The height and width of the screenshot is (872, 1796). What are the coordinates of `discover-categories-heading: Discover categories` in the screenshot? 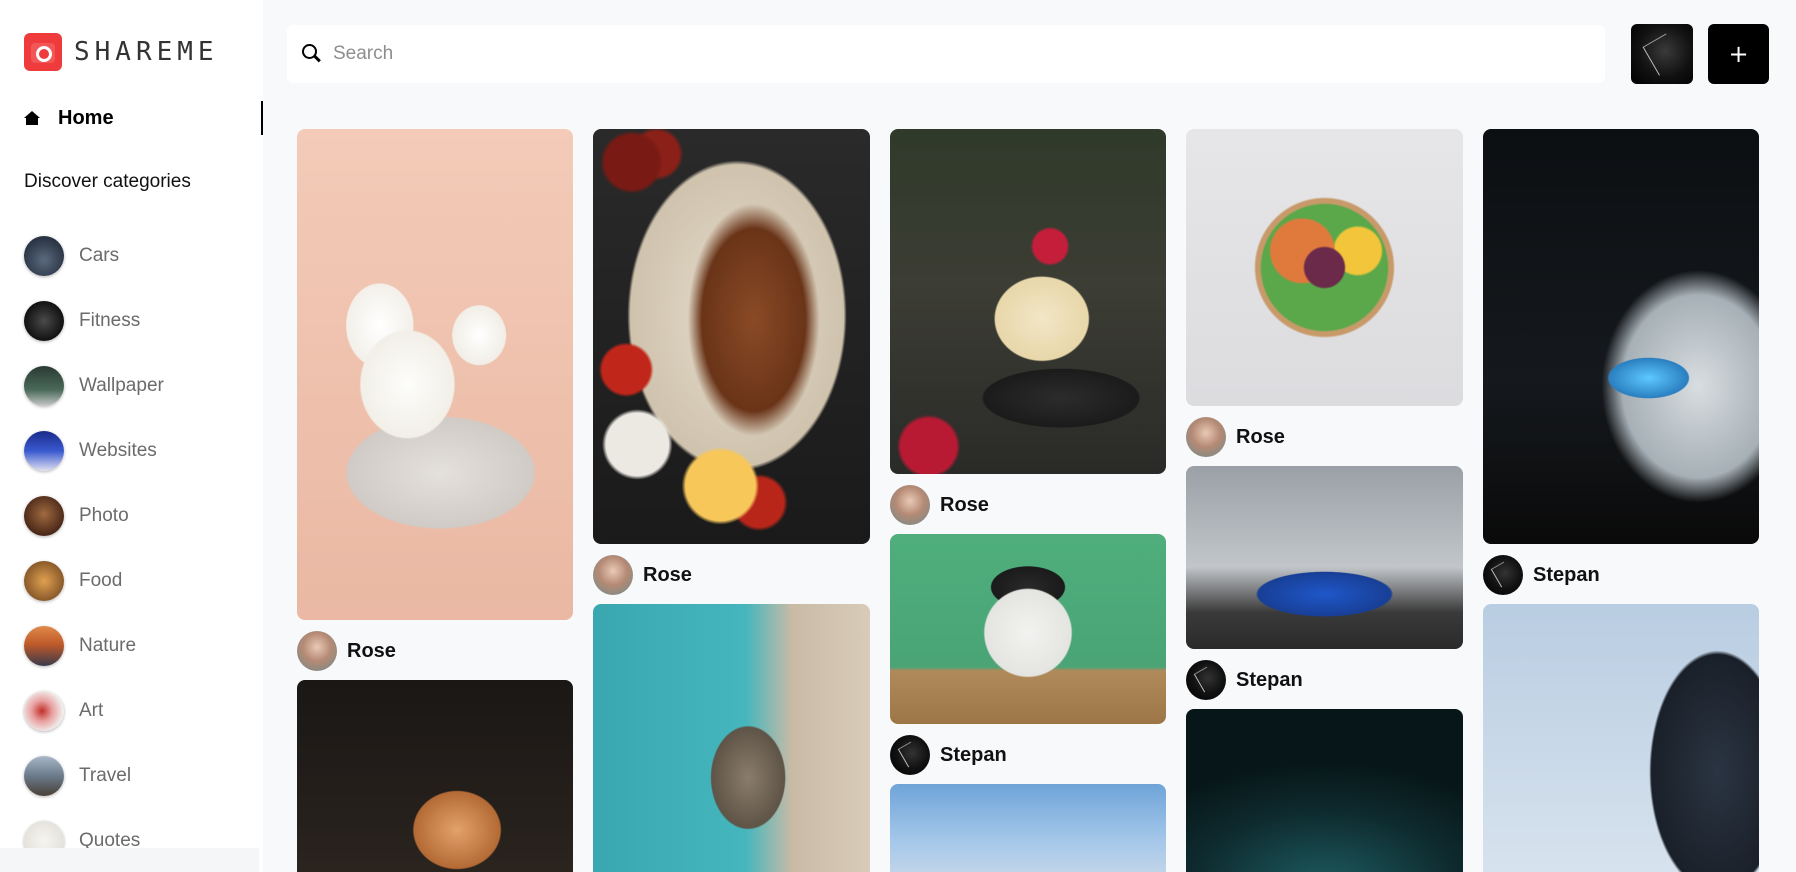 It's located at (107, 181).